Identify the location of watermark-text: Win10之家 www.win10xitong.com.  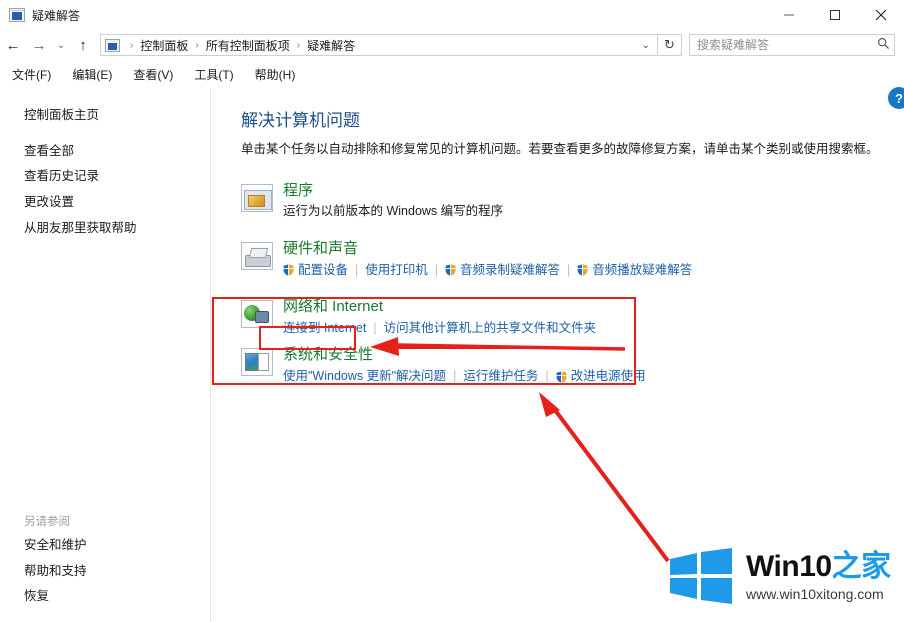
(819, 575).